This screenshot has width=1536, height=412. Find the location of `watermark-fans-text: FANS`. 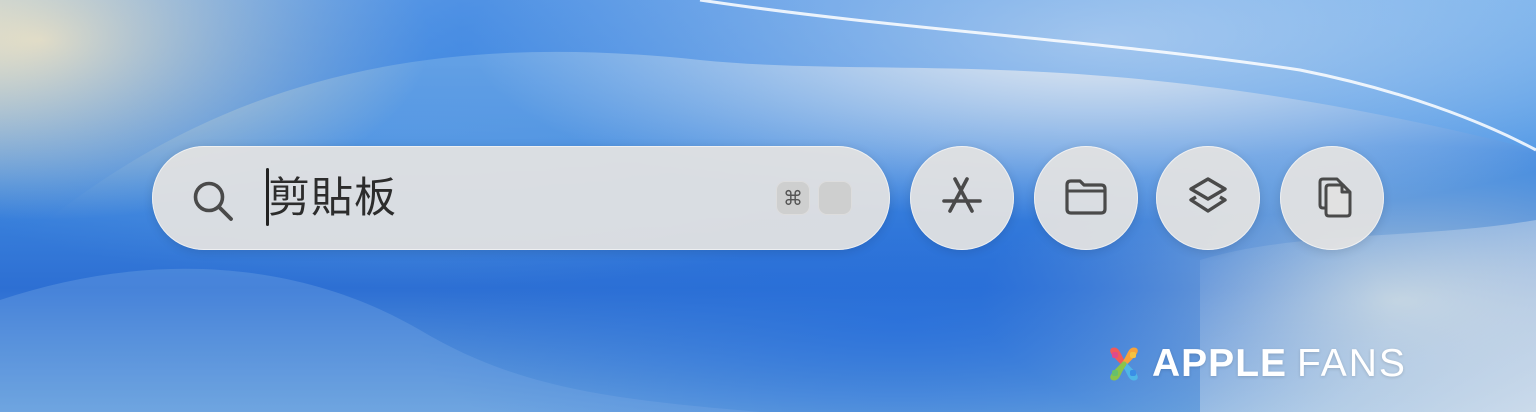

watermark-fans-text: FANS is located at coordinates (1352, 363).